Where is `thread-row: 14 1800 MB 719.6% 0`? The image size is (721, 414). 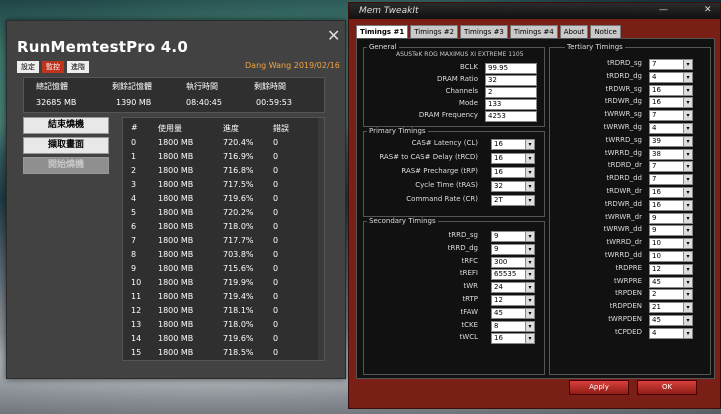
thread-row: 14 1800 MB 719.6% 0 is located at coordinates (223, 339).